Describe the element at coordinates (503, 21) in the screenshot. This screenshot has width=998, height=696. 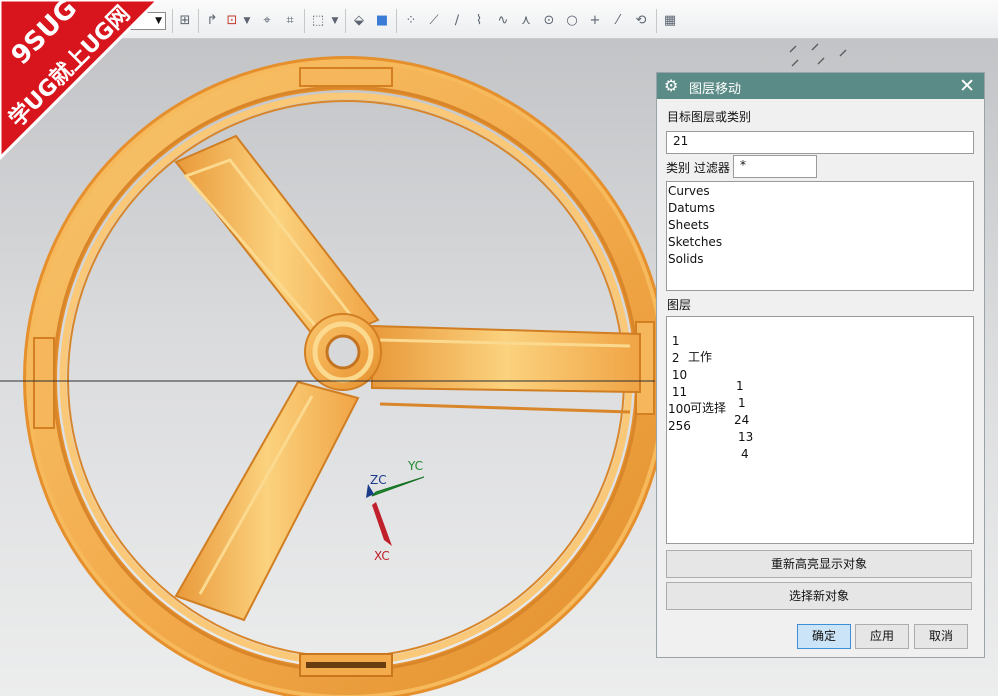
I see `spline-icon: ∿` at that location.